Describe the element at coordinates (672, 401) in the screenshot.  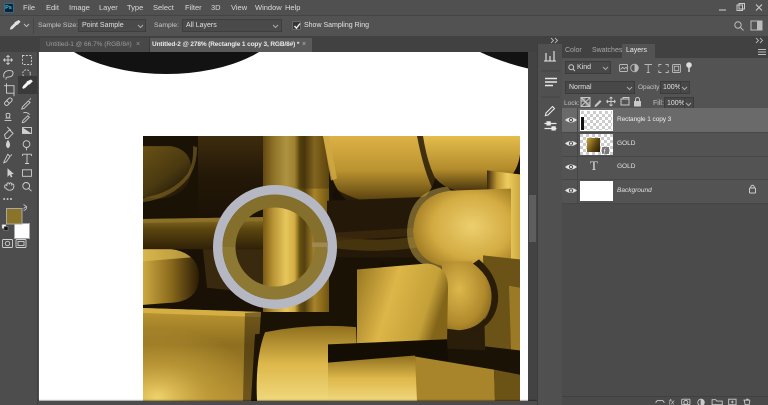
I see `svg-text: fx` at that location.